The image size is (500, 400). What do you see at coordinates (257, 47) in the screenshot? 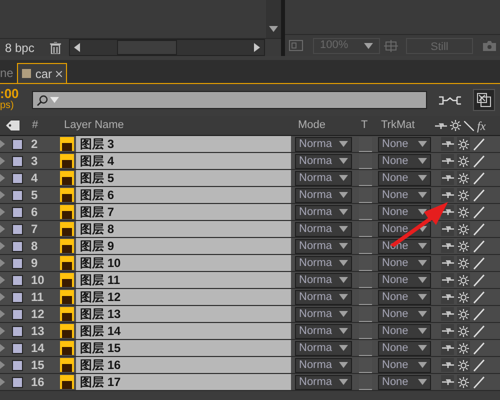
I see `scroll-right-arrow-icon` at bounding box center [257, 47].